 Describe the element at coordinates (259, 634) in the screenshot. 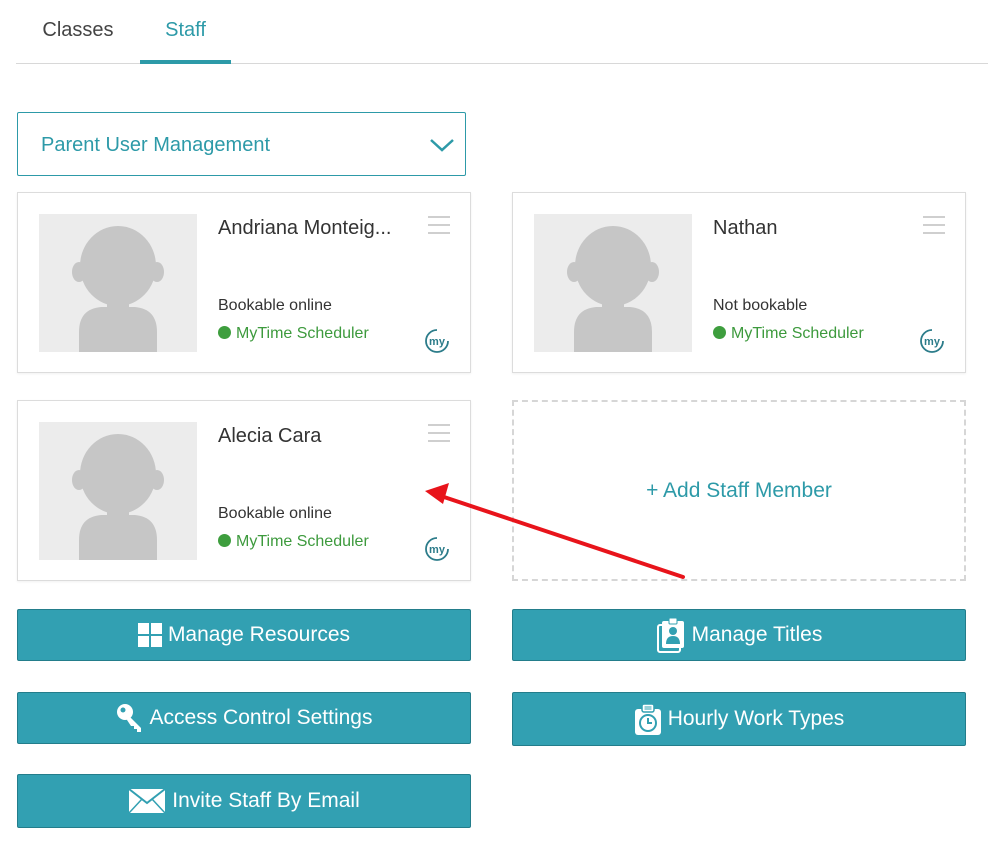

I see `manage-resources-label: Manage Resources` at that location.